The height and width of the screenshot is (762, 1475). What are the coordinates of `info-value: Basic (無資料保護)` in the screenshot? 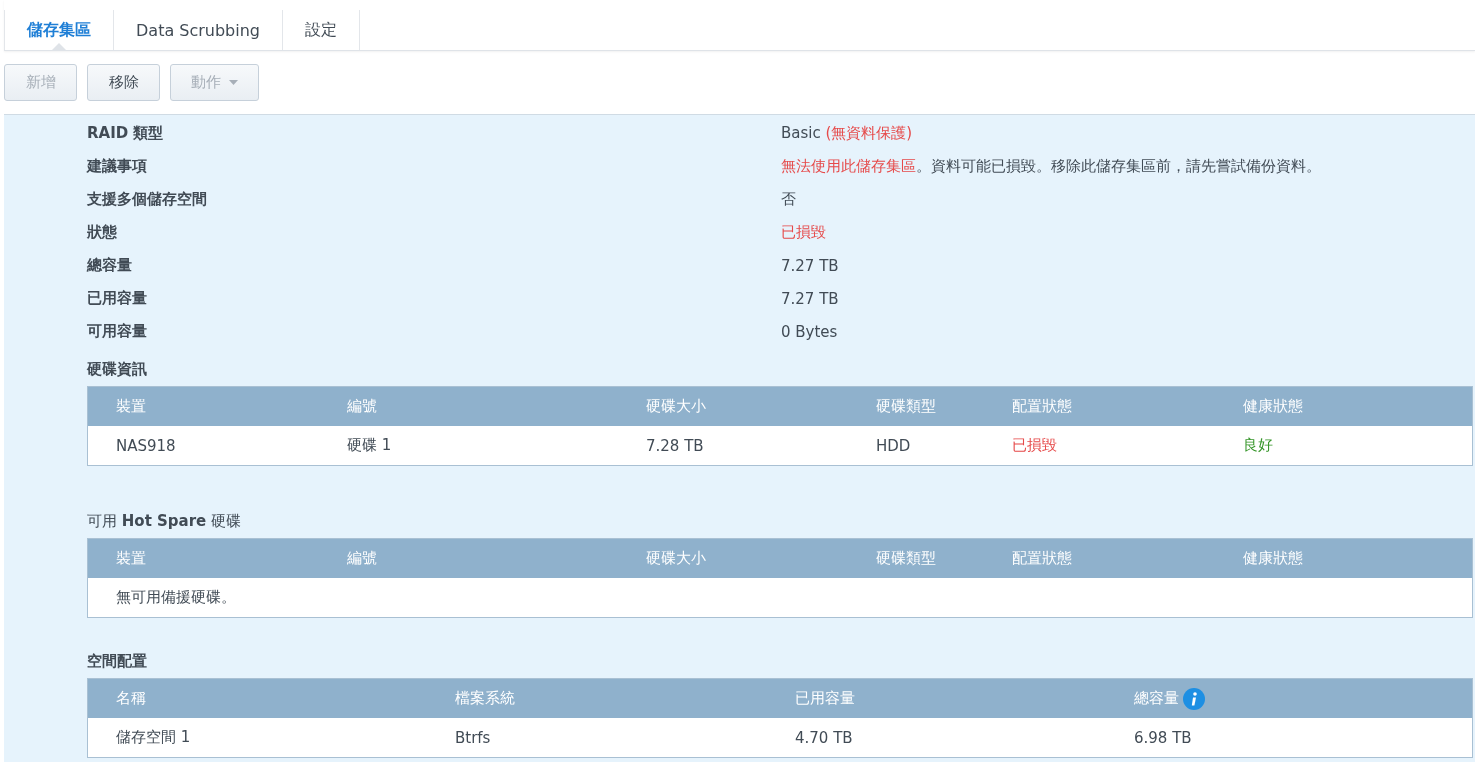 It's located at (847, 133).